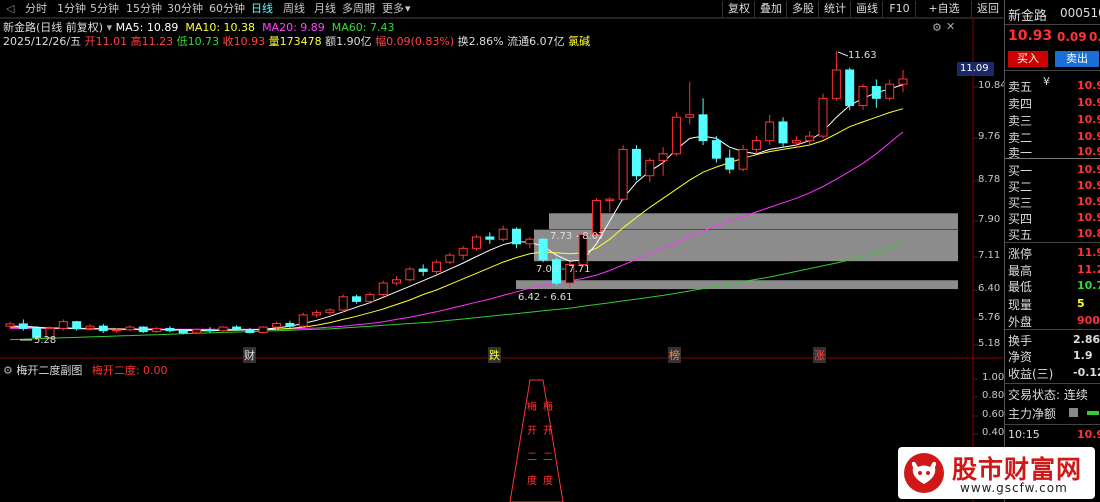 The width and height of the screenshot is (1100, 502). Describe the element at coordinates (1020, 87) in the screenshot. I see `order-book-label: 卖五` at that location.